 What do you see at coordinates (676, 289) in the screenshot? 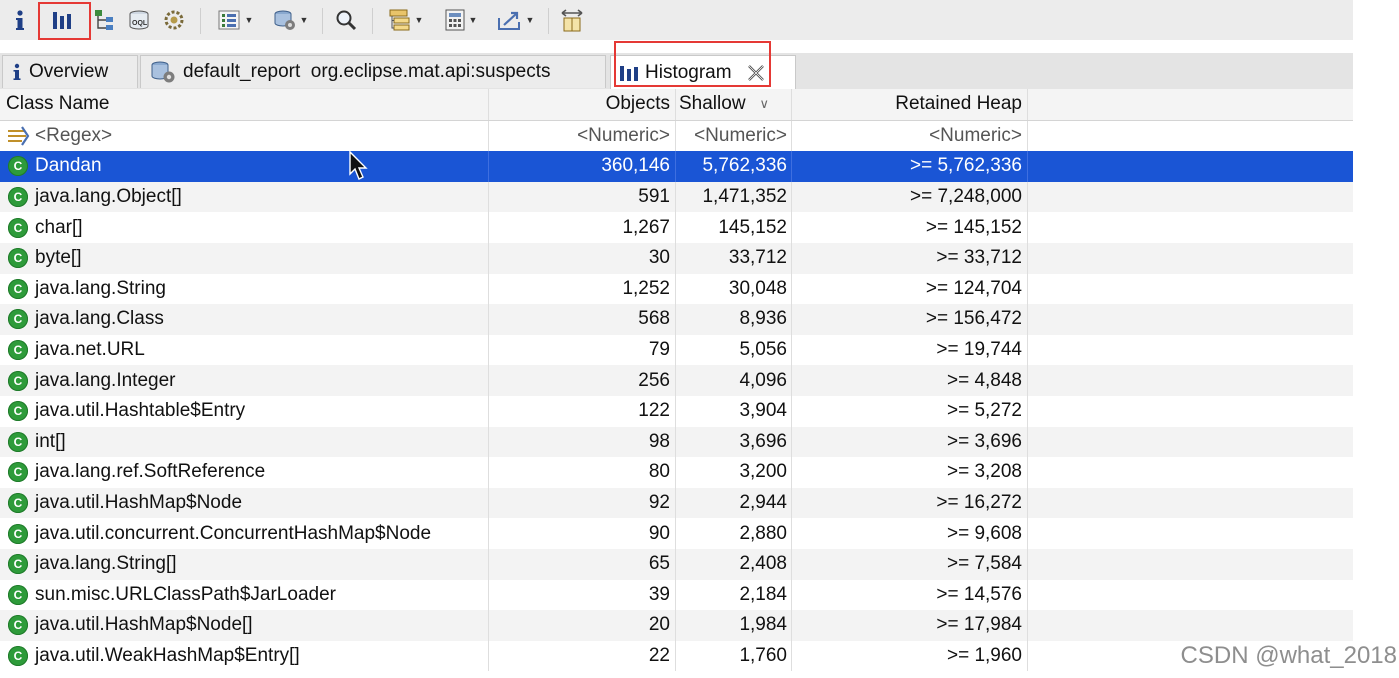
I see `table-row: Cjava.lang.String 1,252 30,048 >= 124,704` at bounding box center [676, 289].